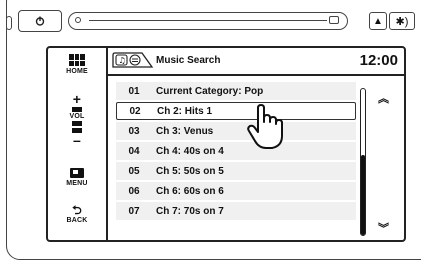  Describe the element at coordinates (77, 183) in the screenshot. I see `menu-label: MENU` at that location.